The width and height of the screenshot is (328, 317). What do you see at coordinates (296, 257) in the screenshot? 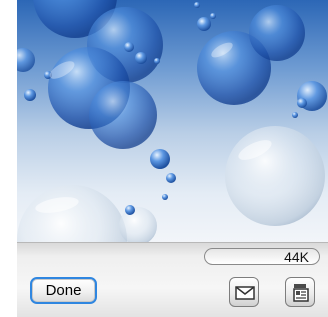
I see `file-size-label: 44K` at bounding box center [296, 257].